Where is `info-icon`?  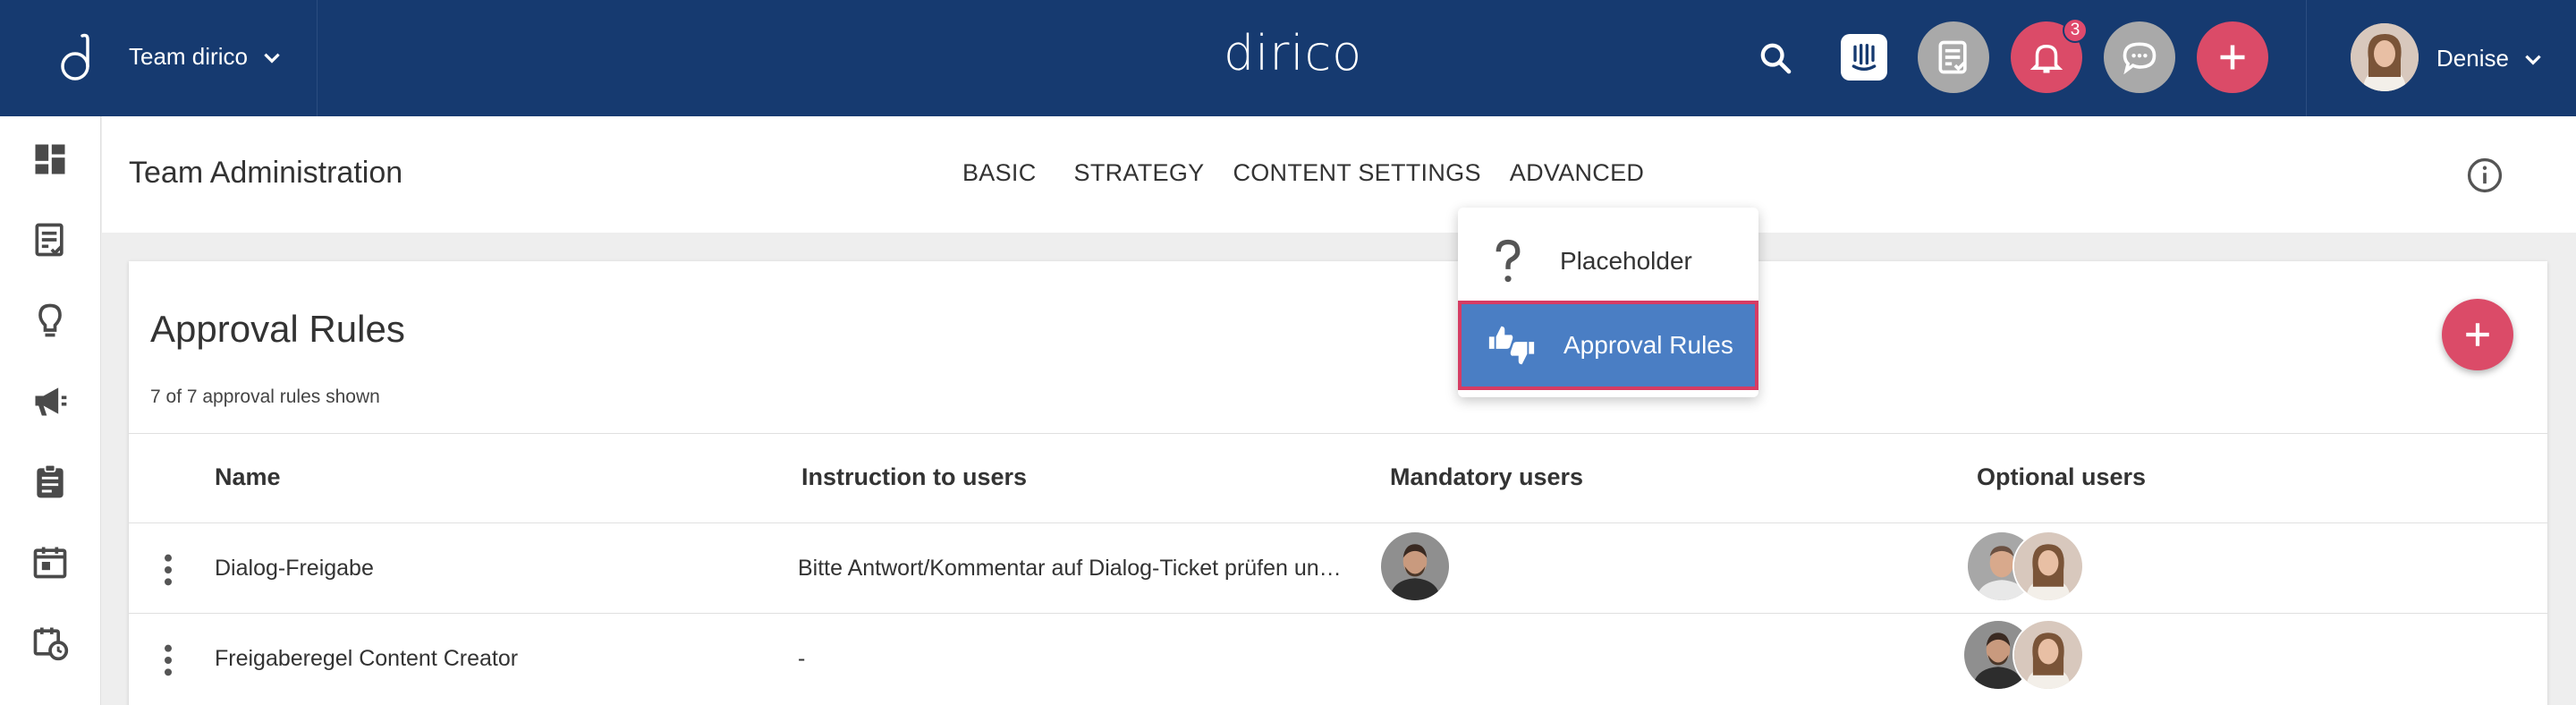
info-icon is located at coordinates (2484, 176).